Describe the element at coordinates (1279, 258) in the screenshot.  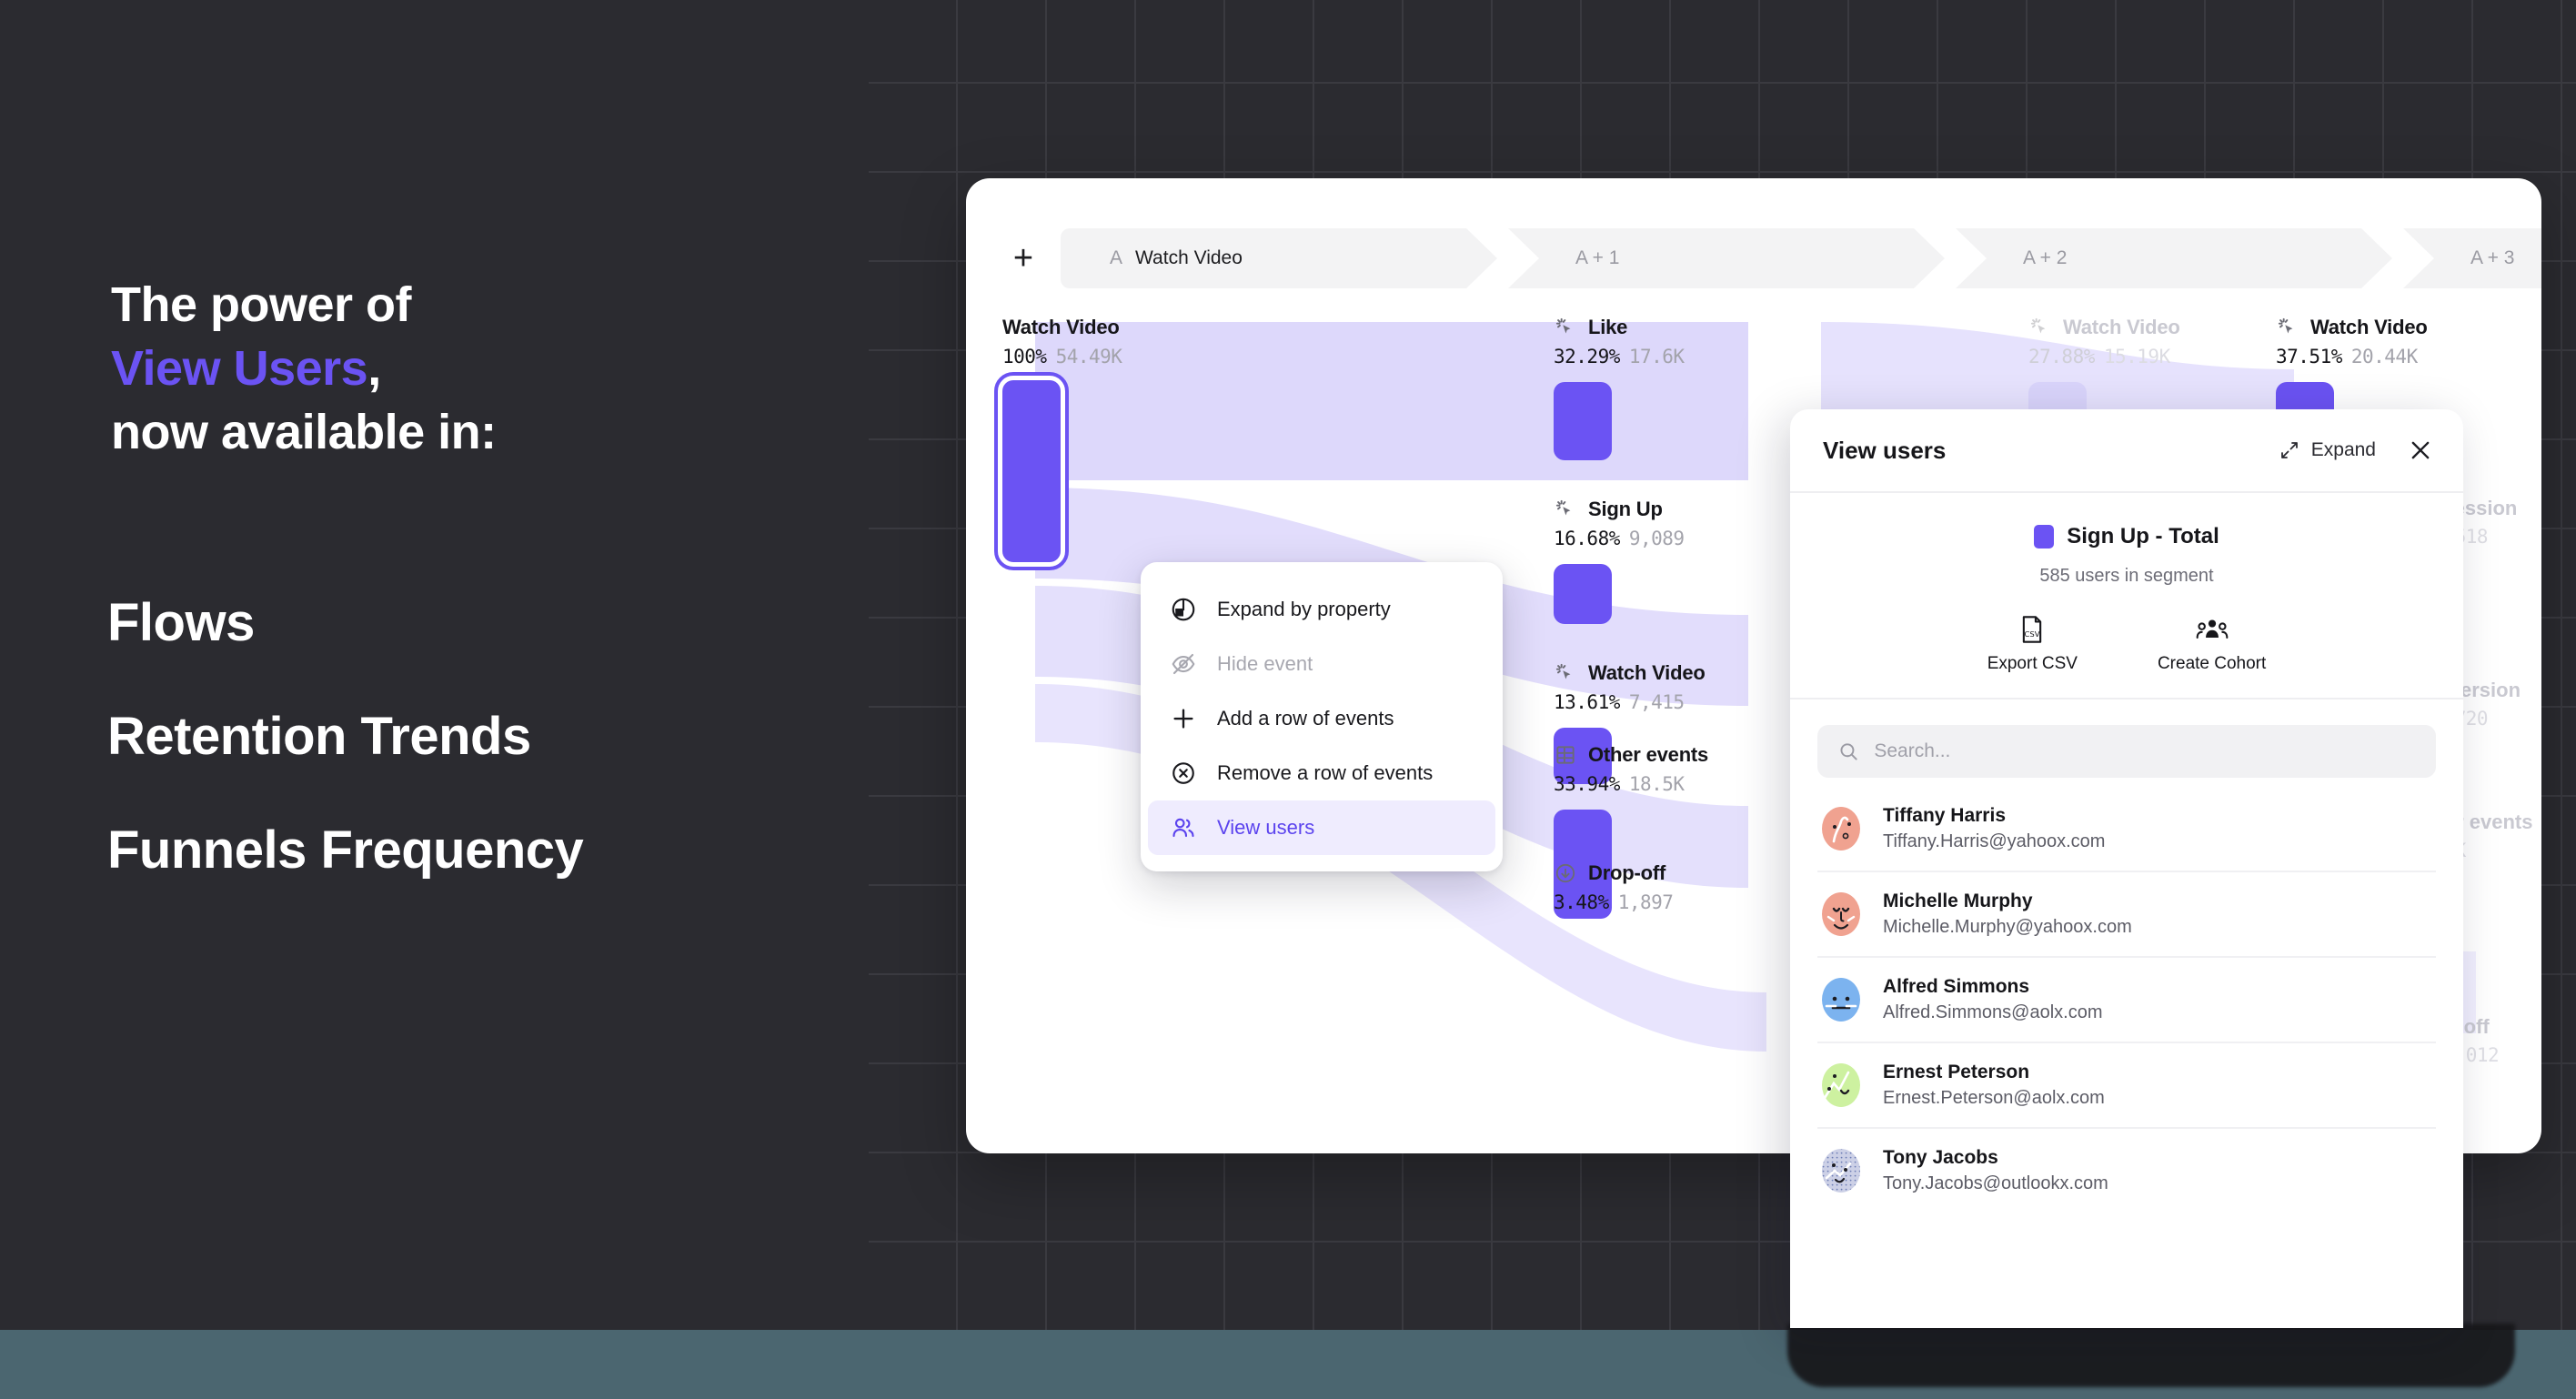
I see `step-chip-a: A Watch Video` at that location.